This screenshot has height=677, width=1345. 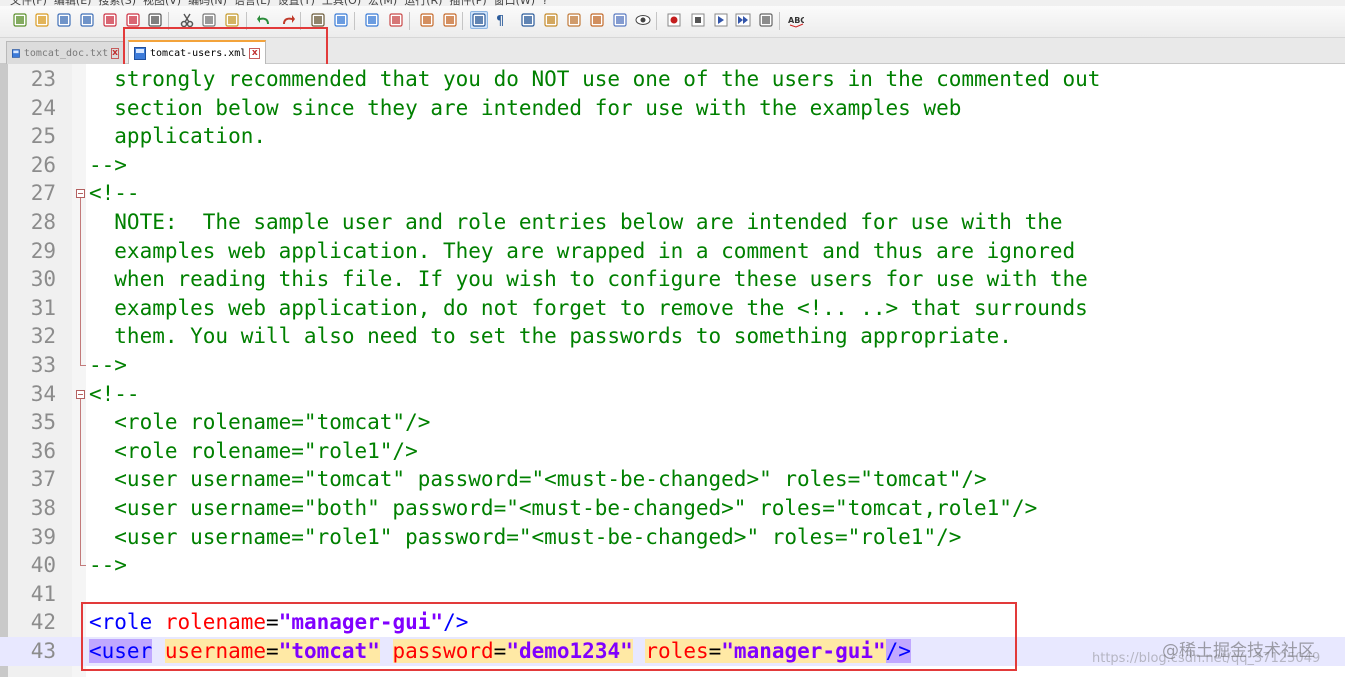 I want to click on code-line: 40 -->, so click(x=672, y=565).